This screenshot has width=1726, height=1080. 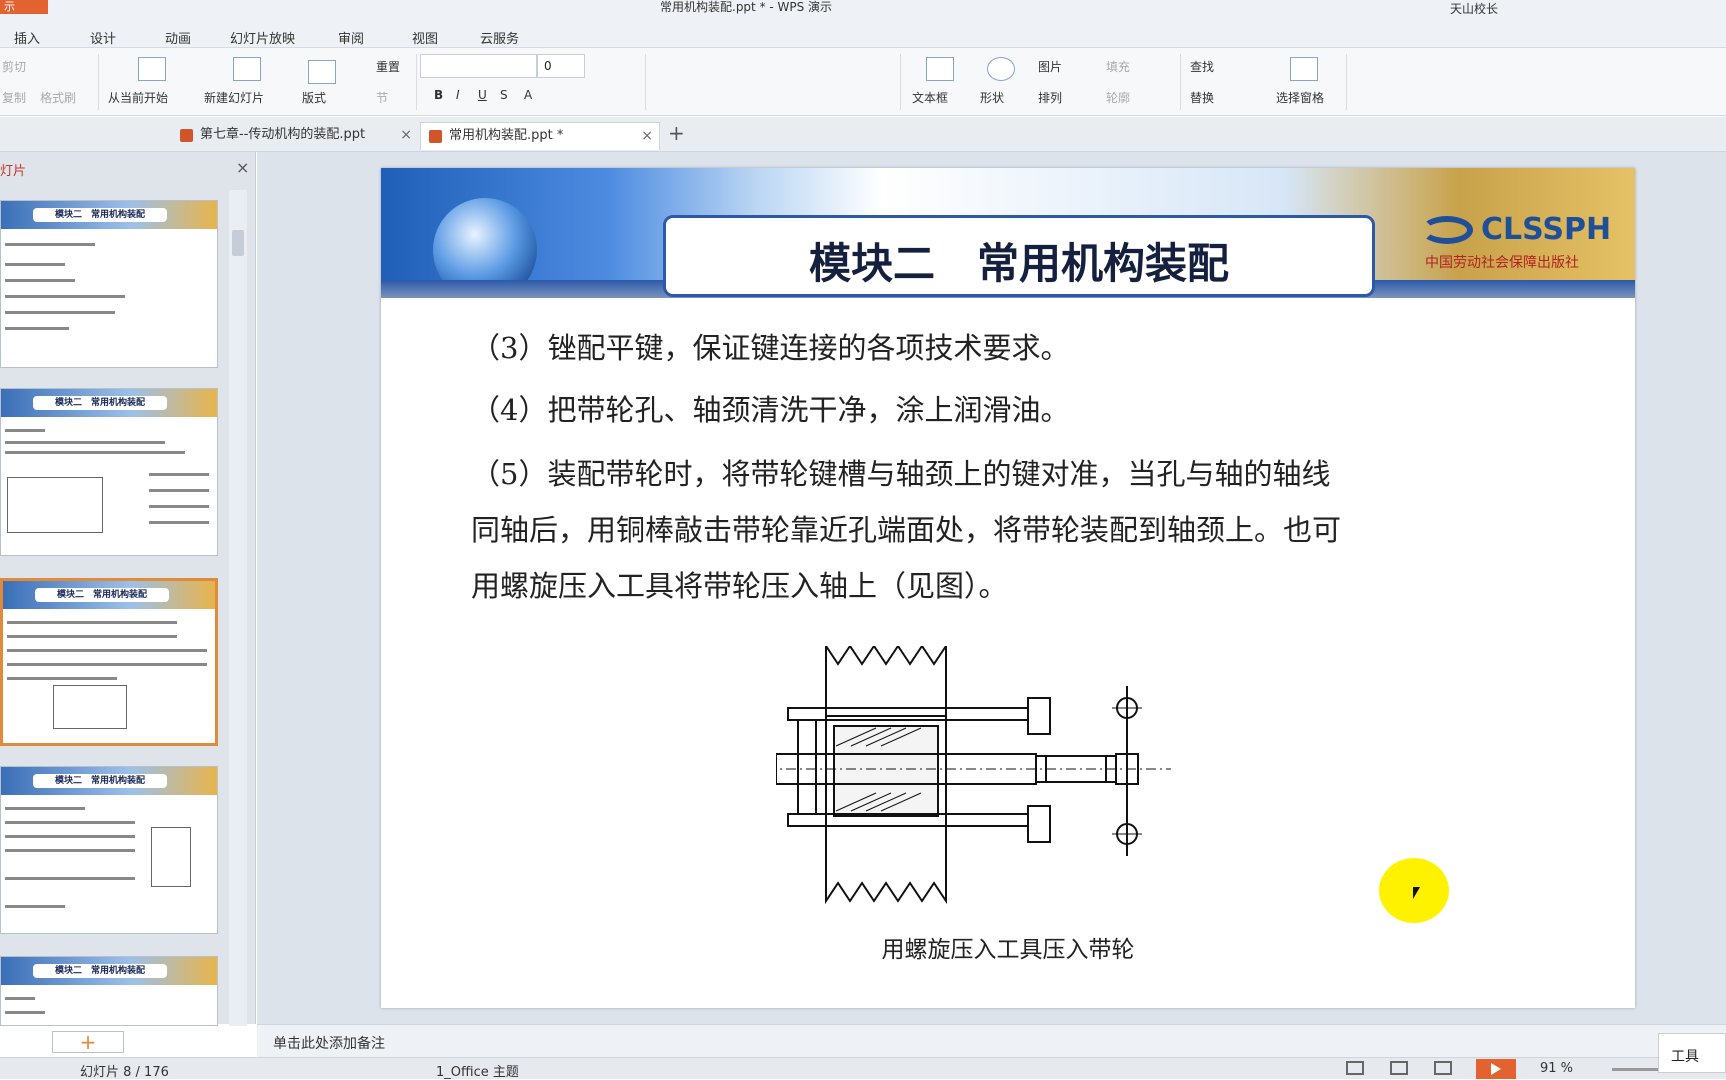 I want to click on underline-button: U, so click(x=482, y=95).